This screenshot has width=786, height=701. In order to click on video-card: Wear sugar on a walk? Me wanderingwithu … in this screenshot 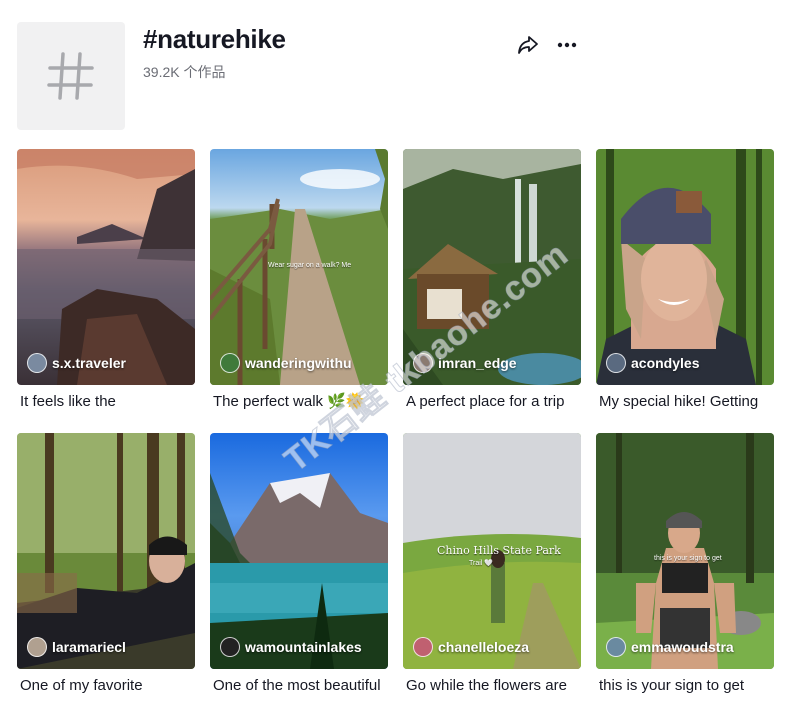, I will do `click(299, 291)`.